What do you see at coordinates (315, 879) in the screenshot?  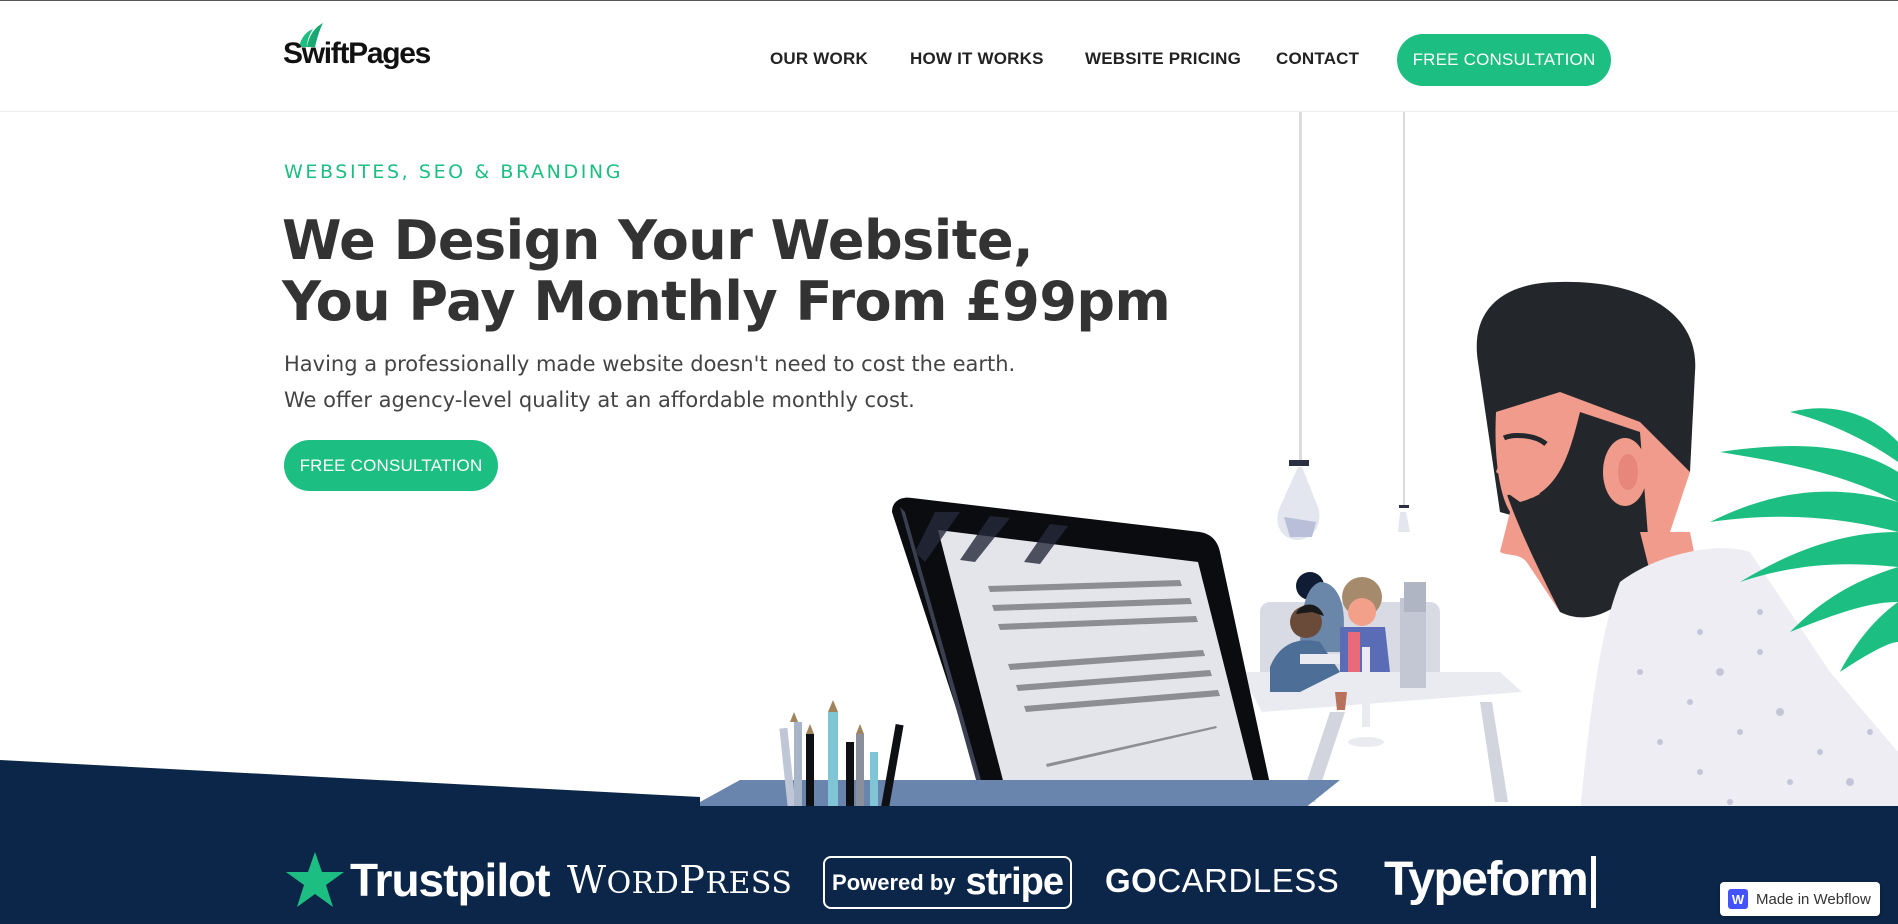 I see `star-icon` at bounding box center [315, 879].